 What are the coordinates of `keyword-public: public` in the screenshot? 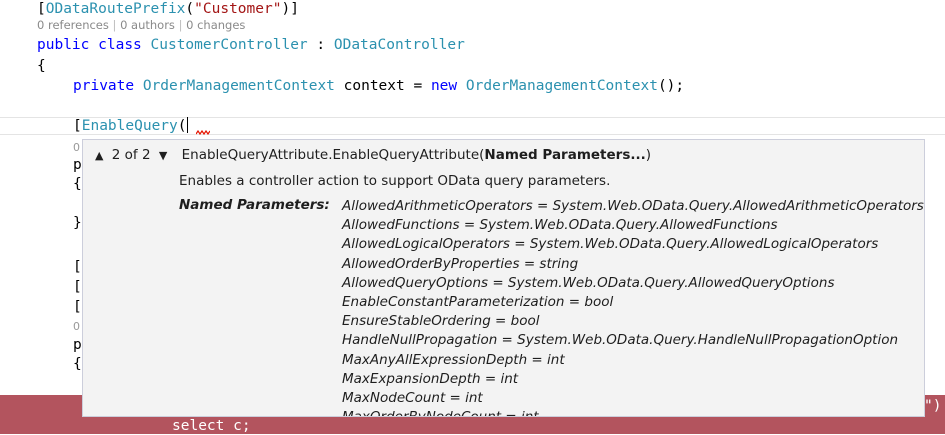 It's located at (63, 45).